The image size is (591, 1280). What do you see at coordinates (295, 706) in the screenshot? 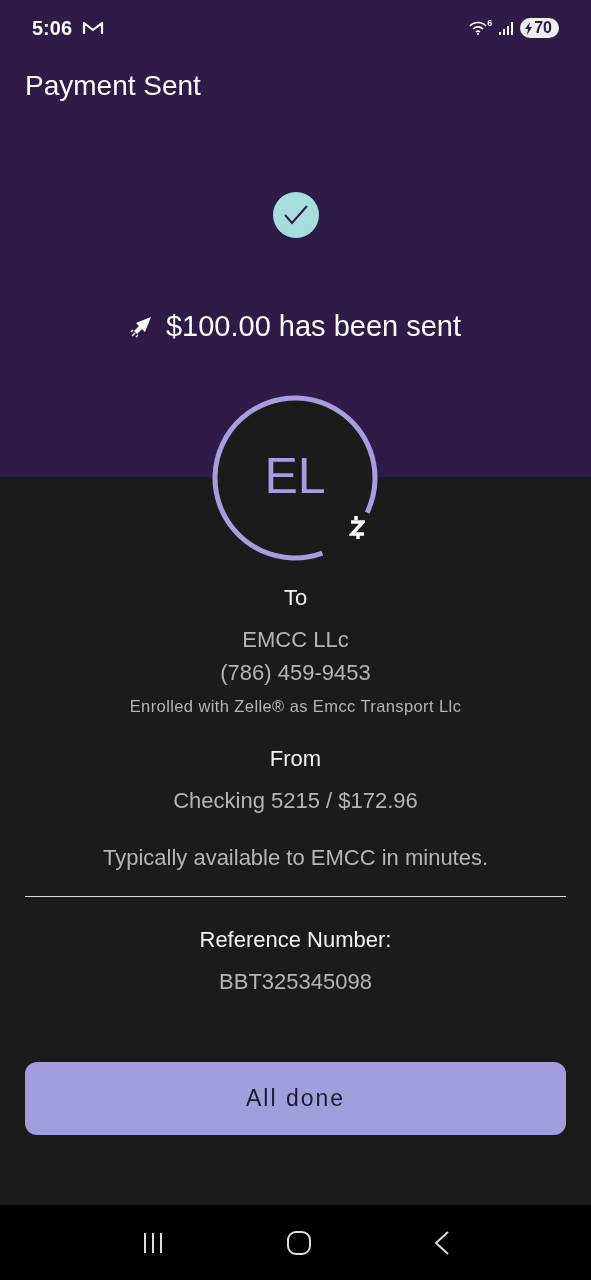
I see `enrollment-note: Enrolled with Zelle® as Emcc Transport Llc` at bounding box center [295, 706].